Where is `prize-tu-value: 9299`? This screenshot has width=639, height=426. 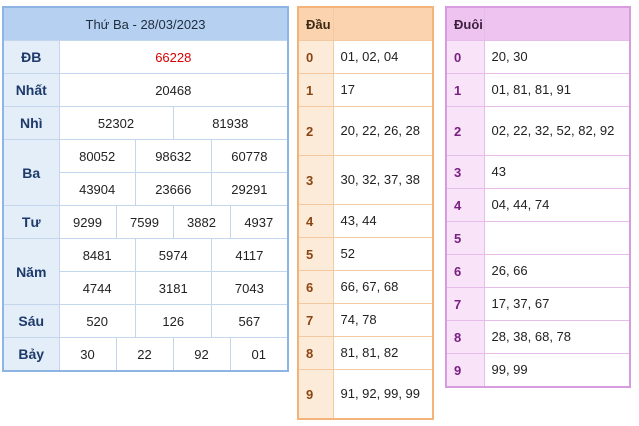
prize-tu-value: 9299 is located at coordinates (87, 222).